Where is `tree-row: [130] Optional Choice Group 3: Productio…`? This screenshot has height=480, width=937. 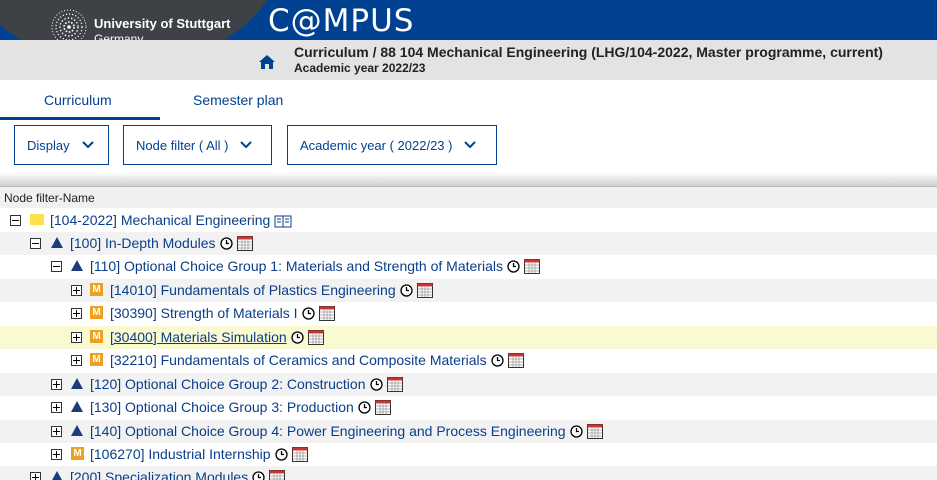
tree-row: [130] Optional Choice Group 3: Productio… is located at coordinates (468, 407).